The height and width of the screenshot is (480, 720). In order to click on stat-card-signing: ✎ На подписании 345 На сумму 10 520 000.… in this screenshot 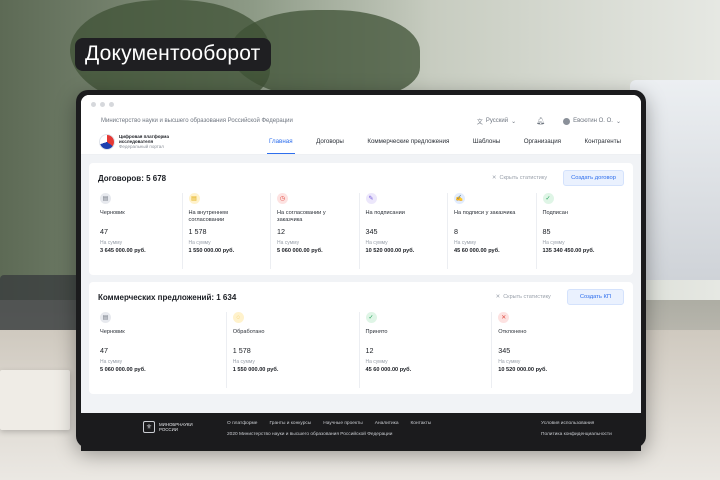, I will do `click(403, 231)`.